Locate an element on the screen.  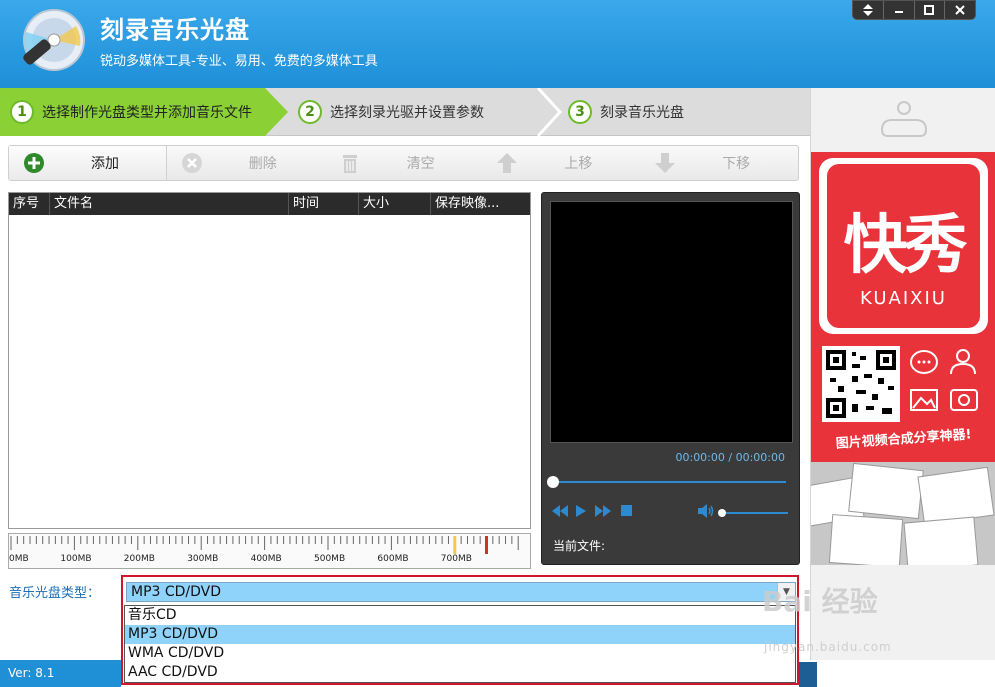
move-up-button: 上移 is located at coordinates (561, 163).